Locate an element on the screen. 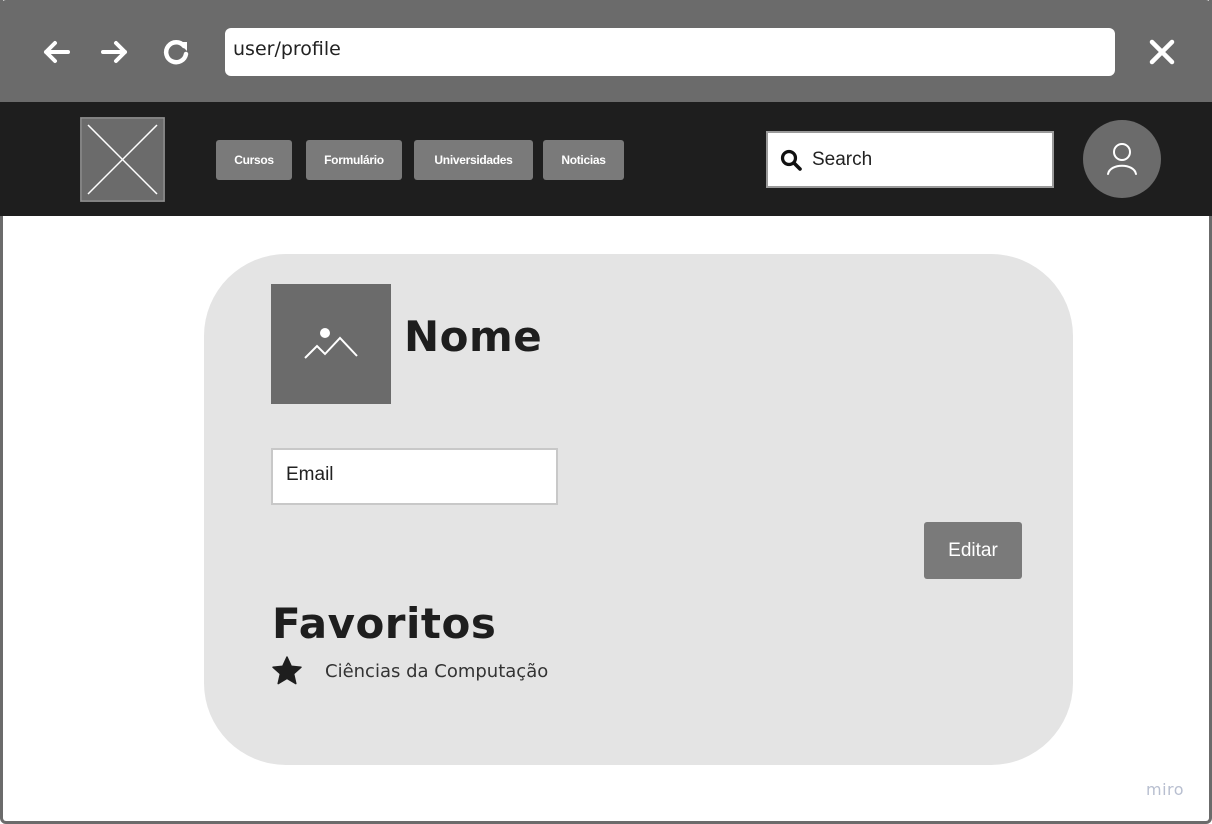 This screenshot has width=1212, height=824. favorite-item: Ciências da Computação is located at coordinates (409, 671).